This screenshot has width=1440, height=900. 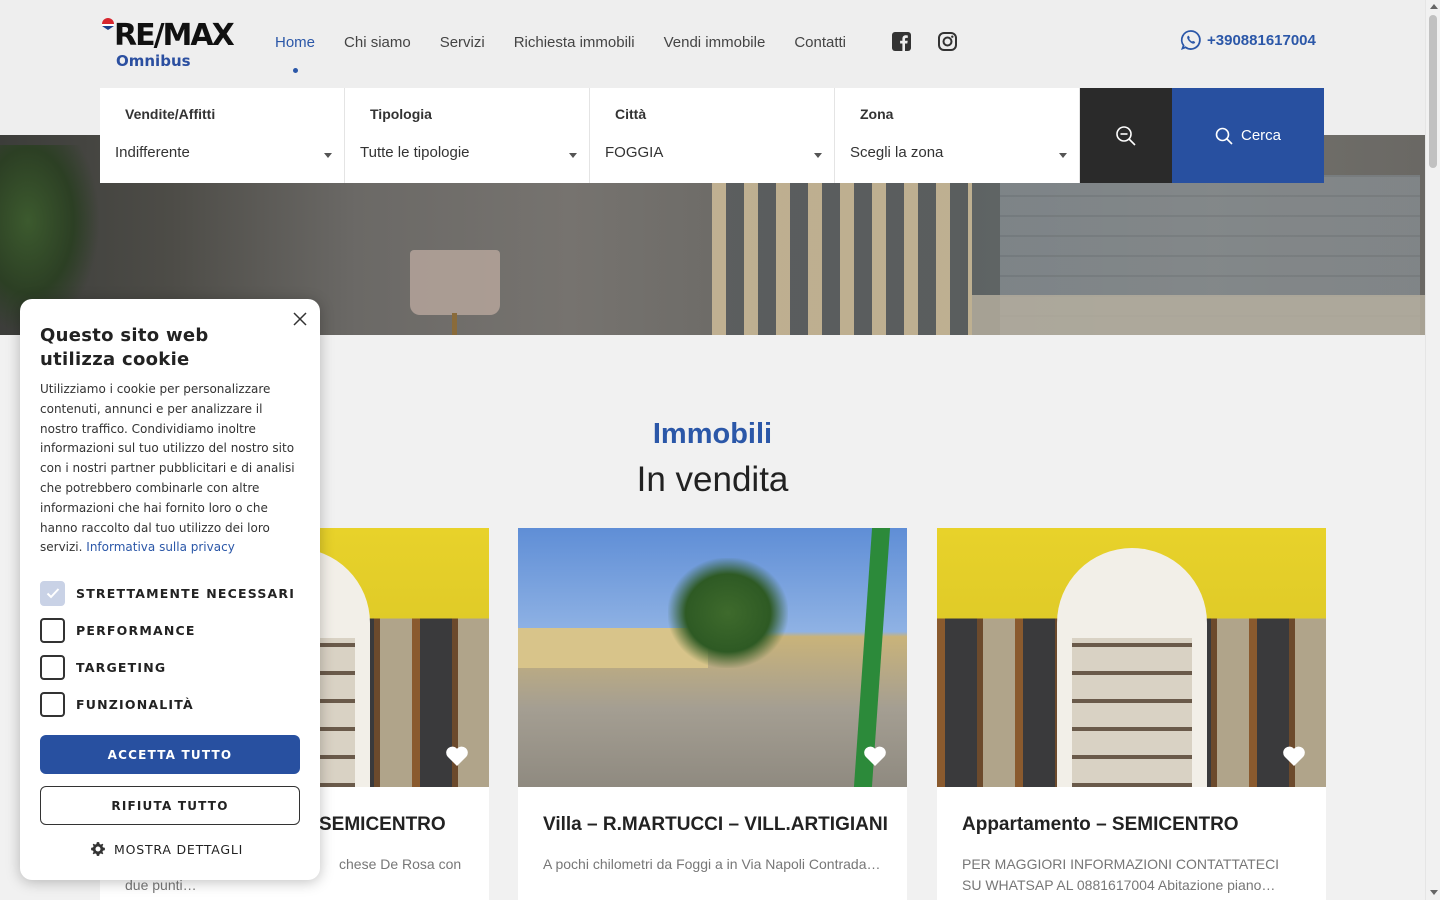 I want to click on reject-all-button: RIFIUTA TUTTO, so click(x=170, y=805).